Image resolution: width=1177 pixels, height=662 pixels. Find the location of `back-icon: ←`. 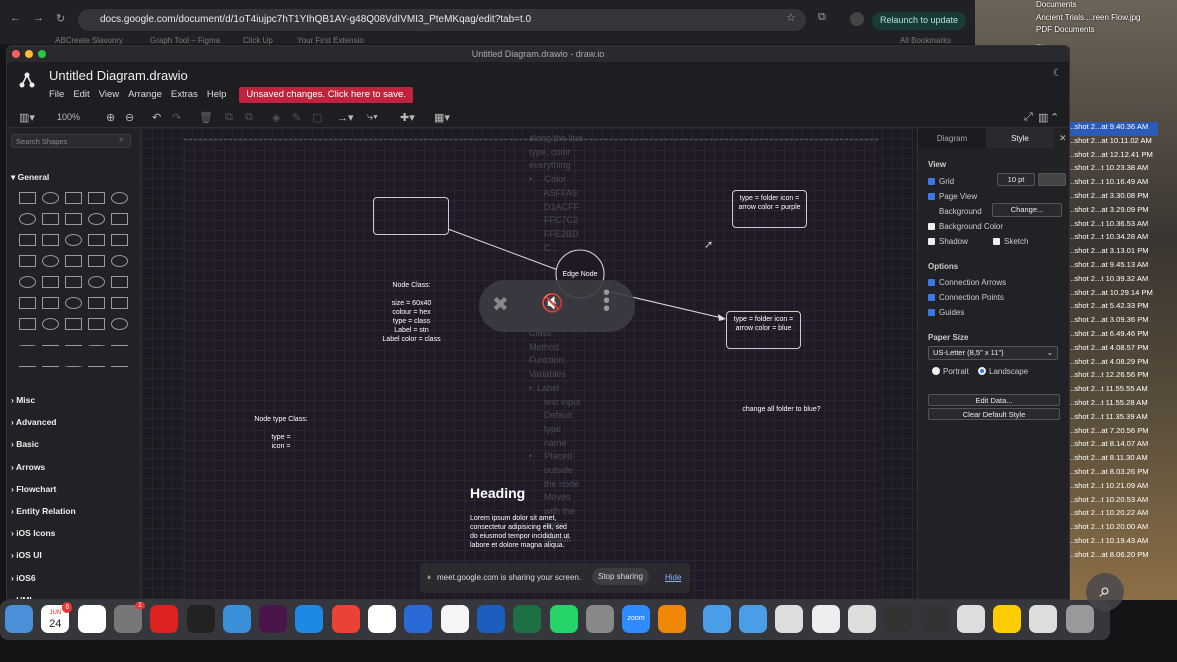

back-icon: ← is located at coordinates (15, 18).